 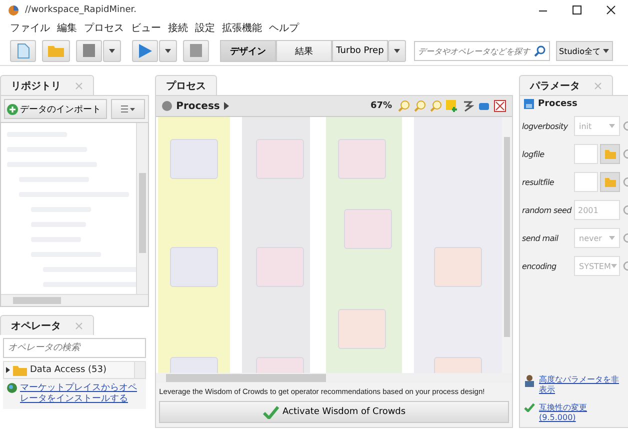 I want to click on menu-item: 接続, so click(x=178, y=27).